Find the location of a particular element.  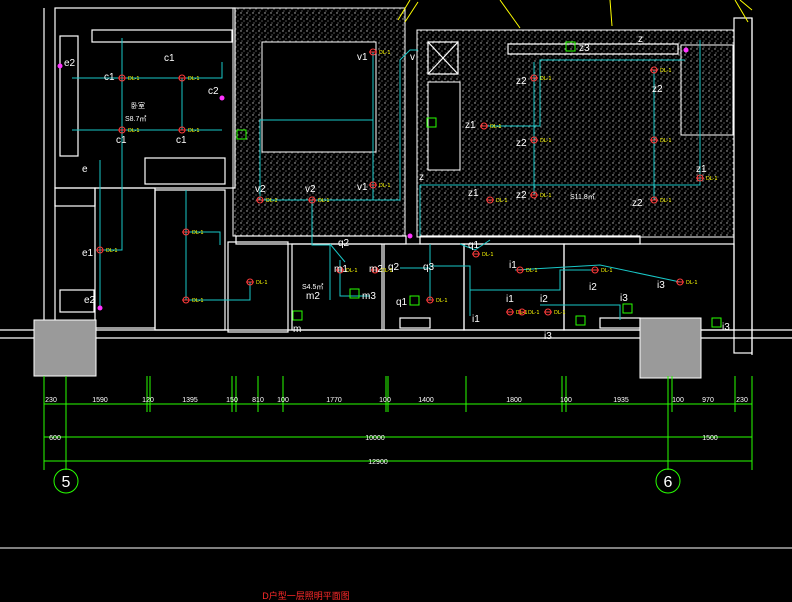

dim-value: 1400 is located at coordinates (426, 400).